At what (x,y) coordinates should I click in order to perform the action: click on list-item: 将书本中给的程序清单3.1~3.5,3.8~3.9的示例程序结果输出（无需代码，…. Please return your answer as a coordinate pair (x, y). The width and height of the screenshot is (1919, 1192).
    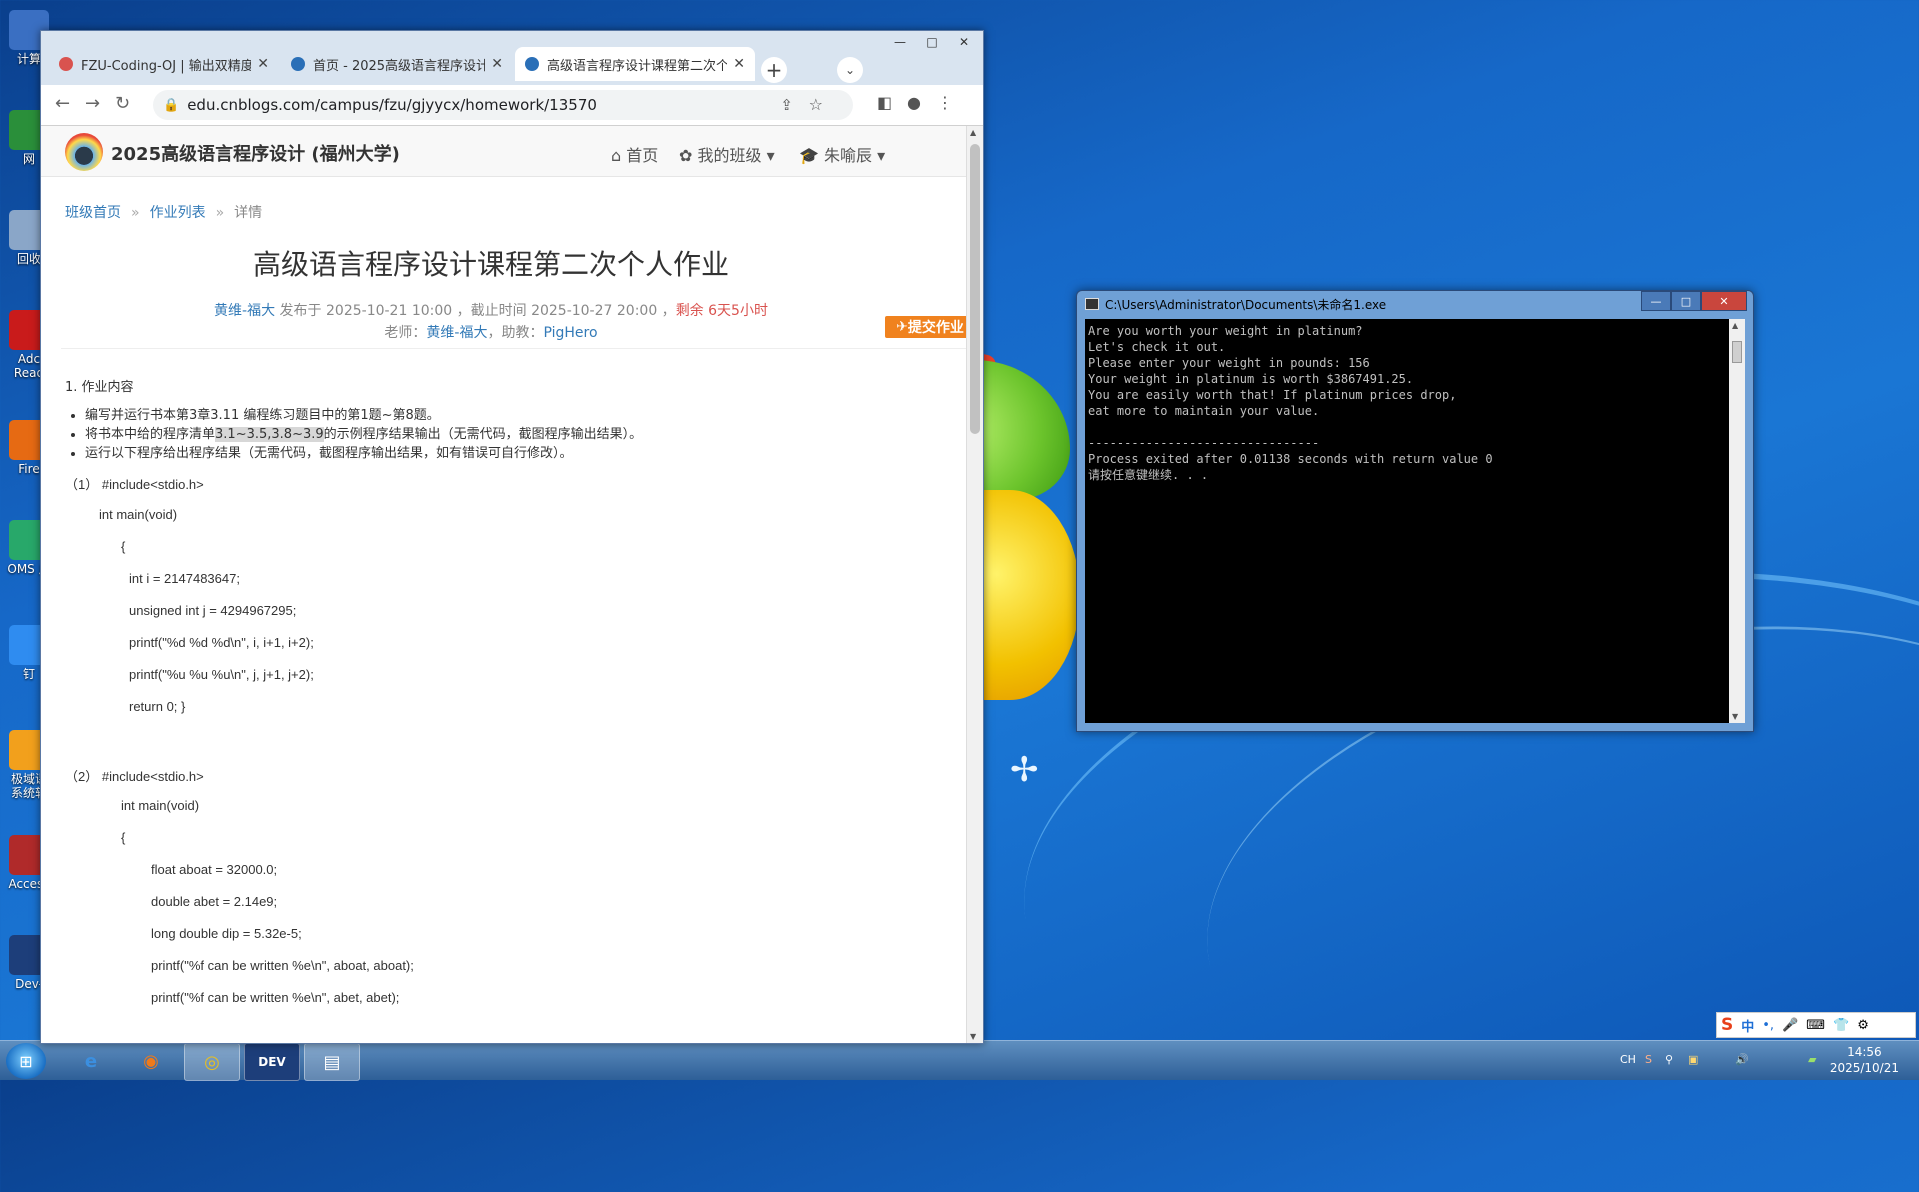
    Looking at the image, I should click on (363, 434).